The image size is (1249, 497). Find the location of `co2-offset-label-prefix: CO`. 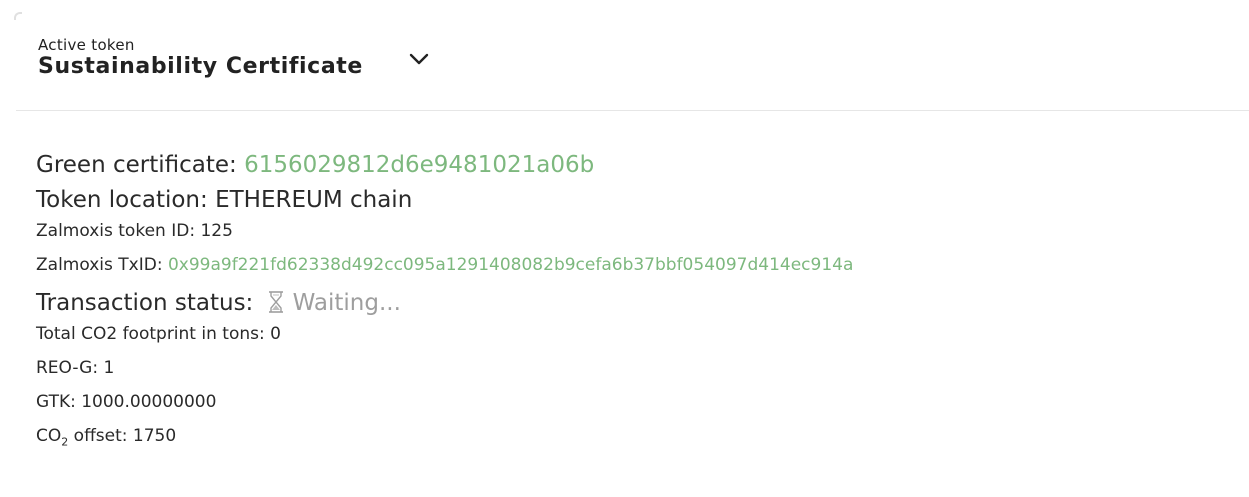

co2-offset-label-prefix: CO is located at coordinates (49, 436).